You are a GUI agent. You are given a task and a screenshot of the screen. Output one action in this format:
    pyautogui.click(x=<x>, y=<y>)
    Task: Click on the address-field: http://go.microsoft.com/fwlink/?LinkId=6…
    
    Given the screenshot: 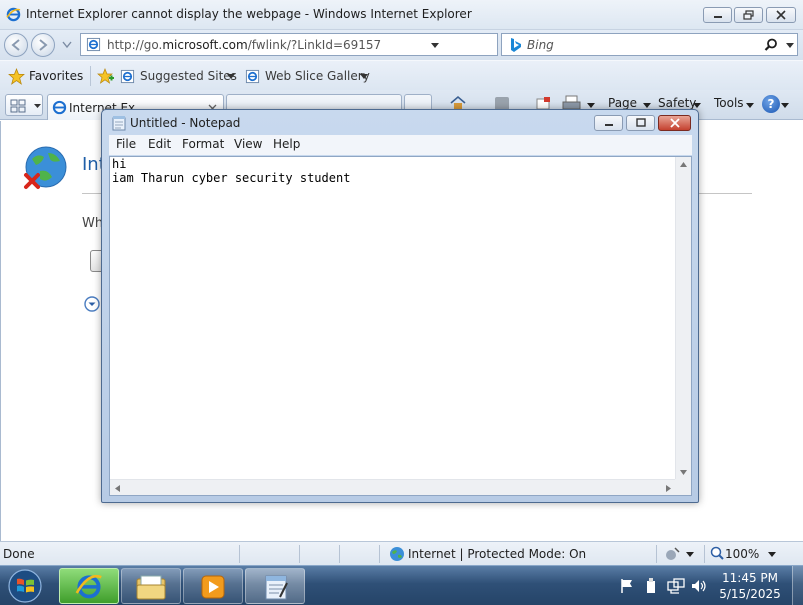 What is the action you would take?
    pyautogui.click(x=289, y=44)
    